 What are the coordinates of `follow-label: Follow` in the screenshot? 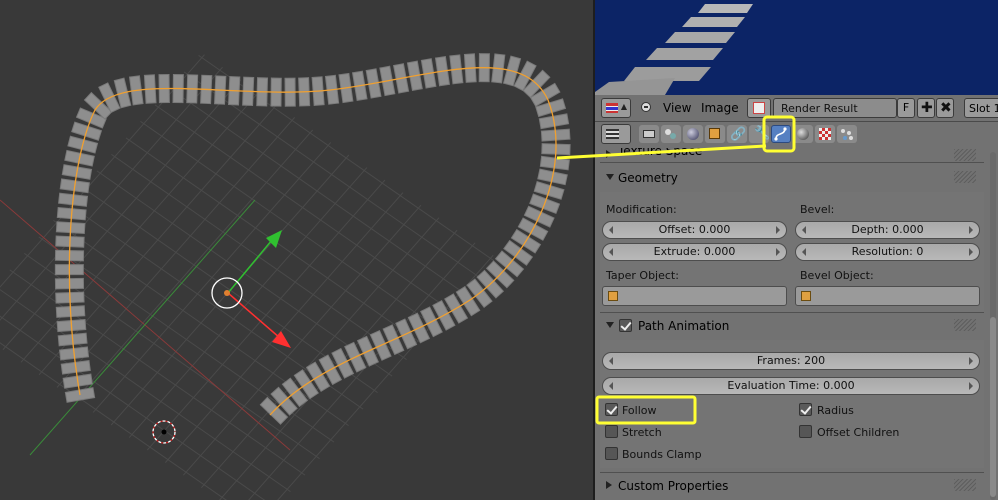 It's located at (639, 410).